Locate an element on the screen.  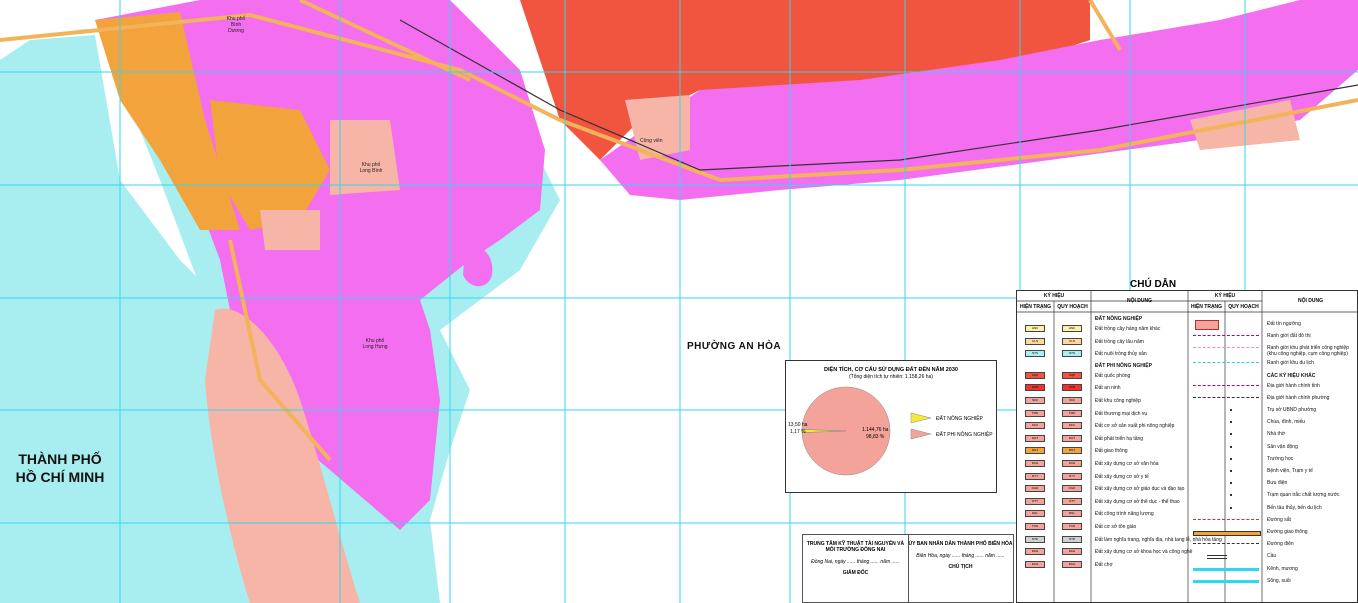
area-label-binh-duong: Khu phố Bình Dương is located at coordinates (236, 25).